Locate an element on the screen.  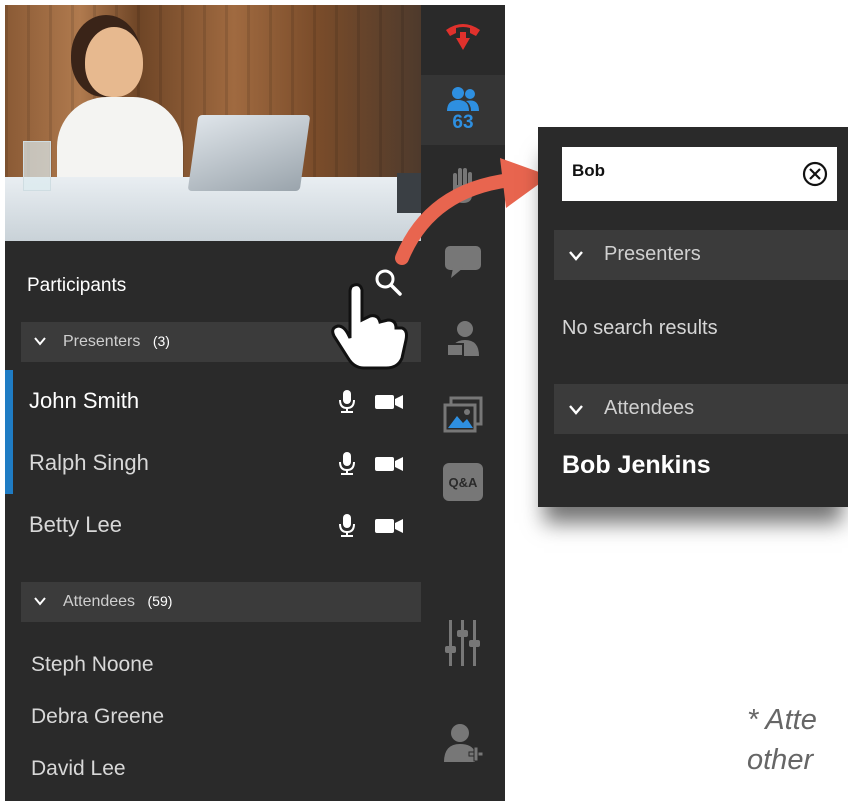
hang-up-icon is located at coordinates (463, 37).